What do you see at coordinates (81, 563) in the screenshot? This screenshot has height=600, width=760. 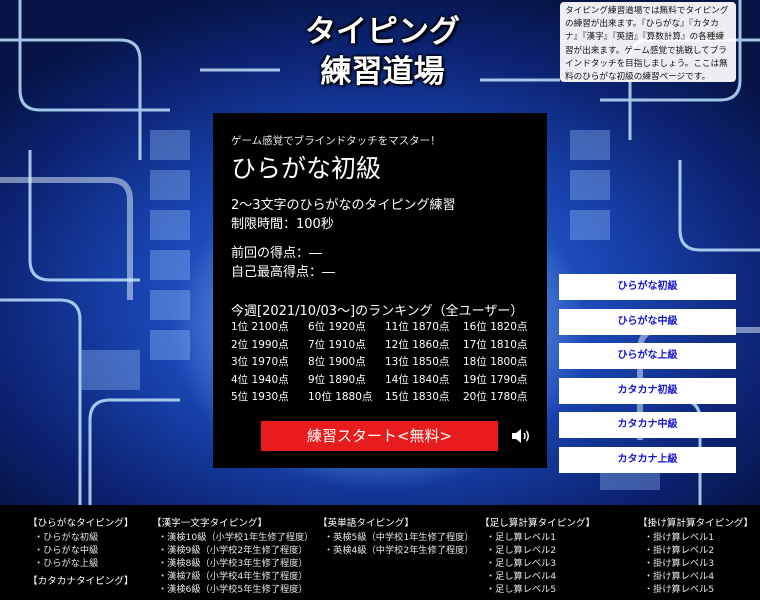 I see `footer-link: ・ひらがな上級` at bounding box center [81, 563].